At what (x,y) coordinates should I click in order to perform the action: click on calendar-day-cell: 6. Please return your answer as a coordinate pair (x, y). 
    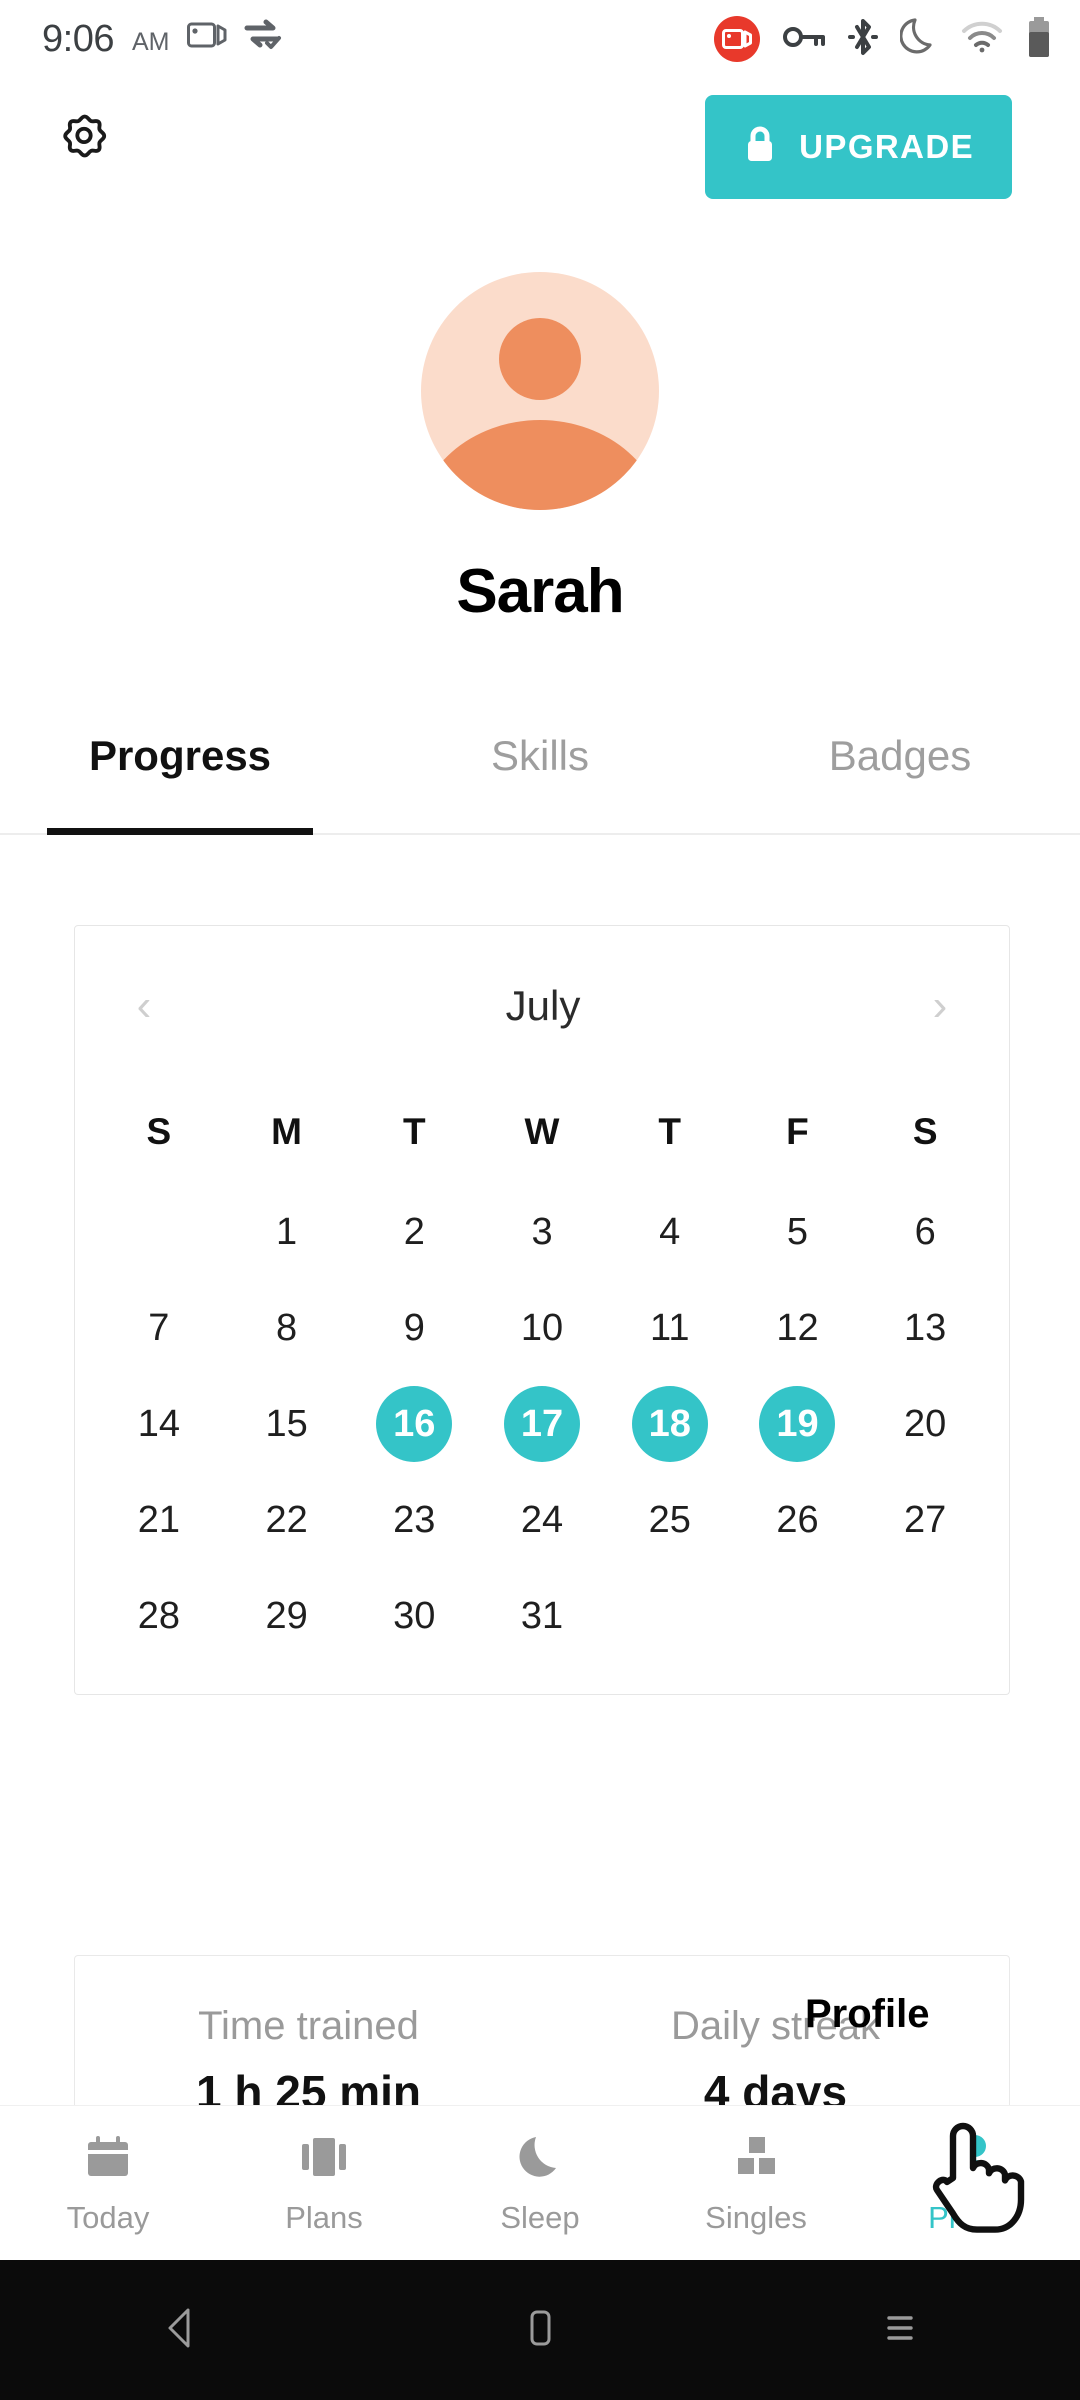
    Looking at the image, I should click on (925, 1232).